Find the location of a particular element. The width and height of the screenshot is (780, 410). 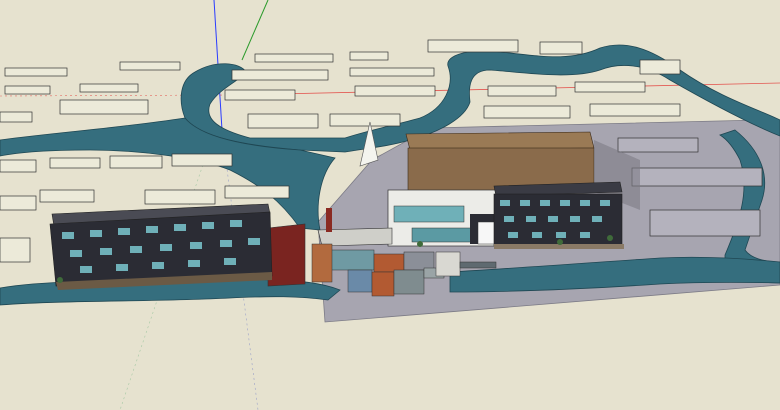

clubhouse-roof is located at coordinates (500, 141).